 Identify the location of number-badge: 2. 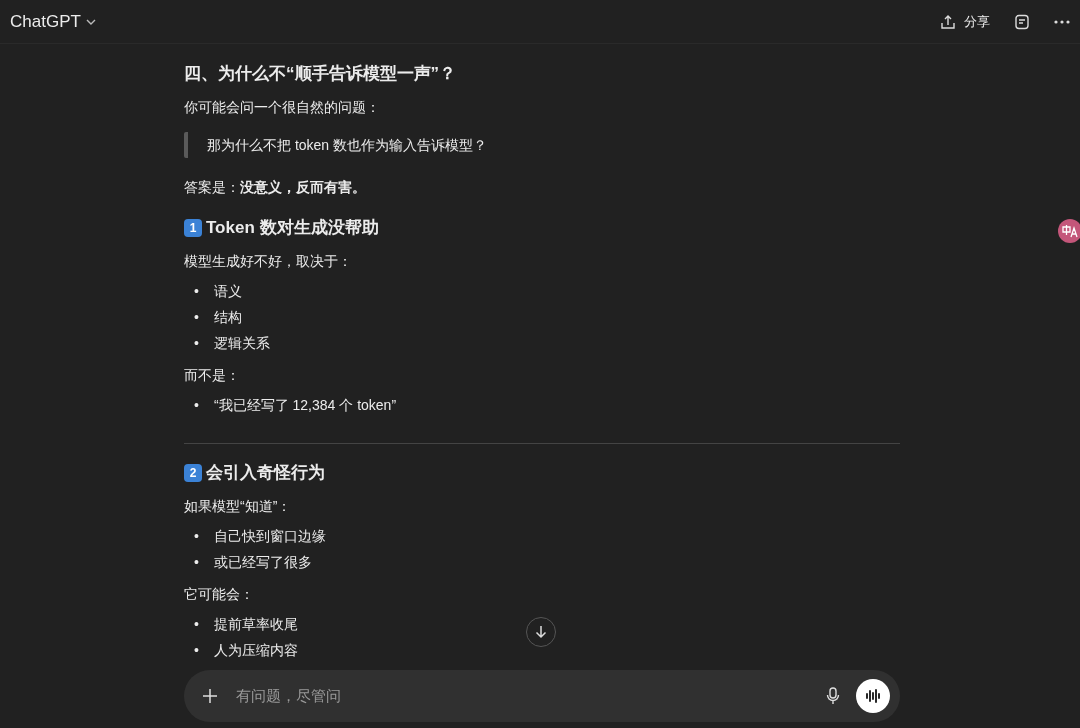
(193, 473).